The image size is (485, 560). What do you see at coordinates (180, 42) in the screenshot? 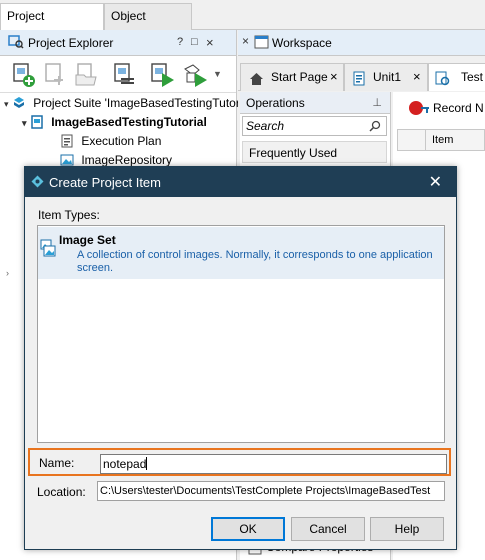
I see `help-icon: ?` at bounding box center [180, 42].